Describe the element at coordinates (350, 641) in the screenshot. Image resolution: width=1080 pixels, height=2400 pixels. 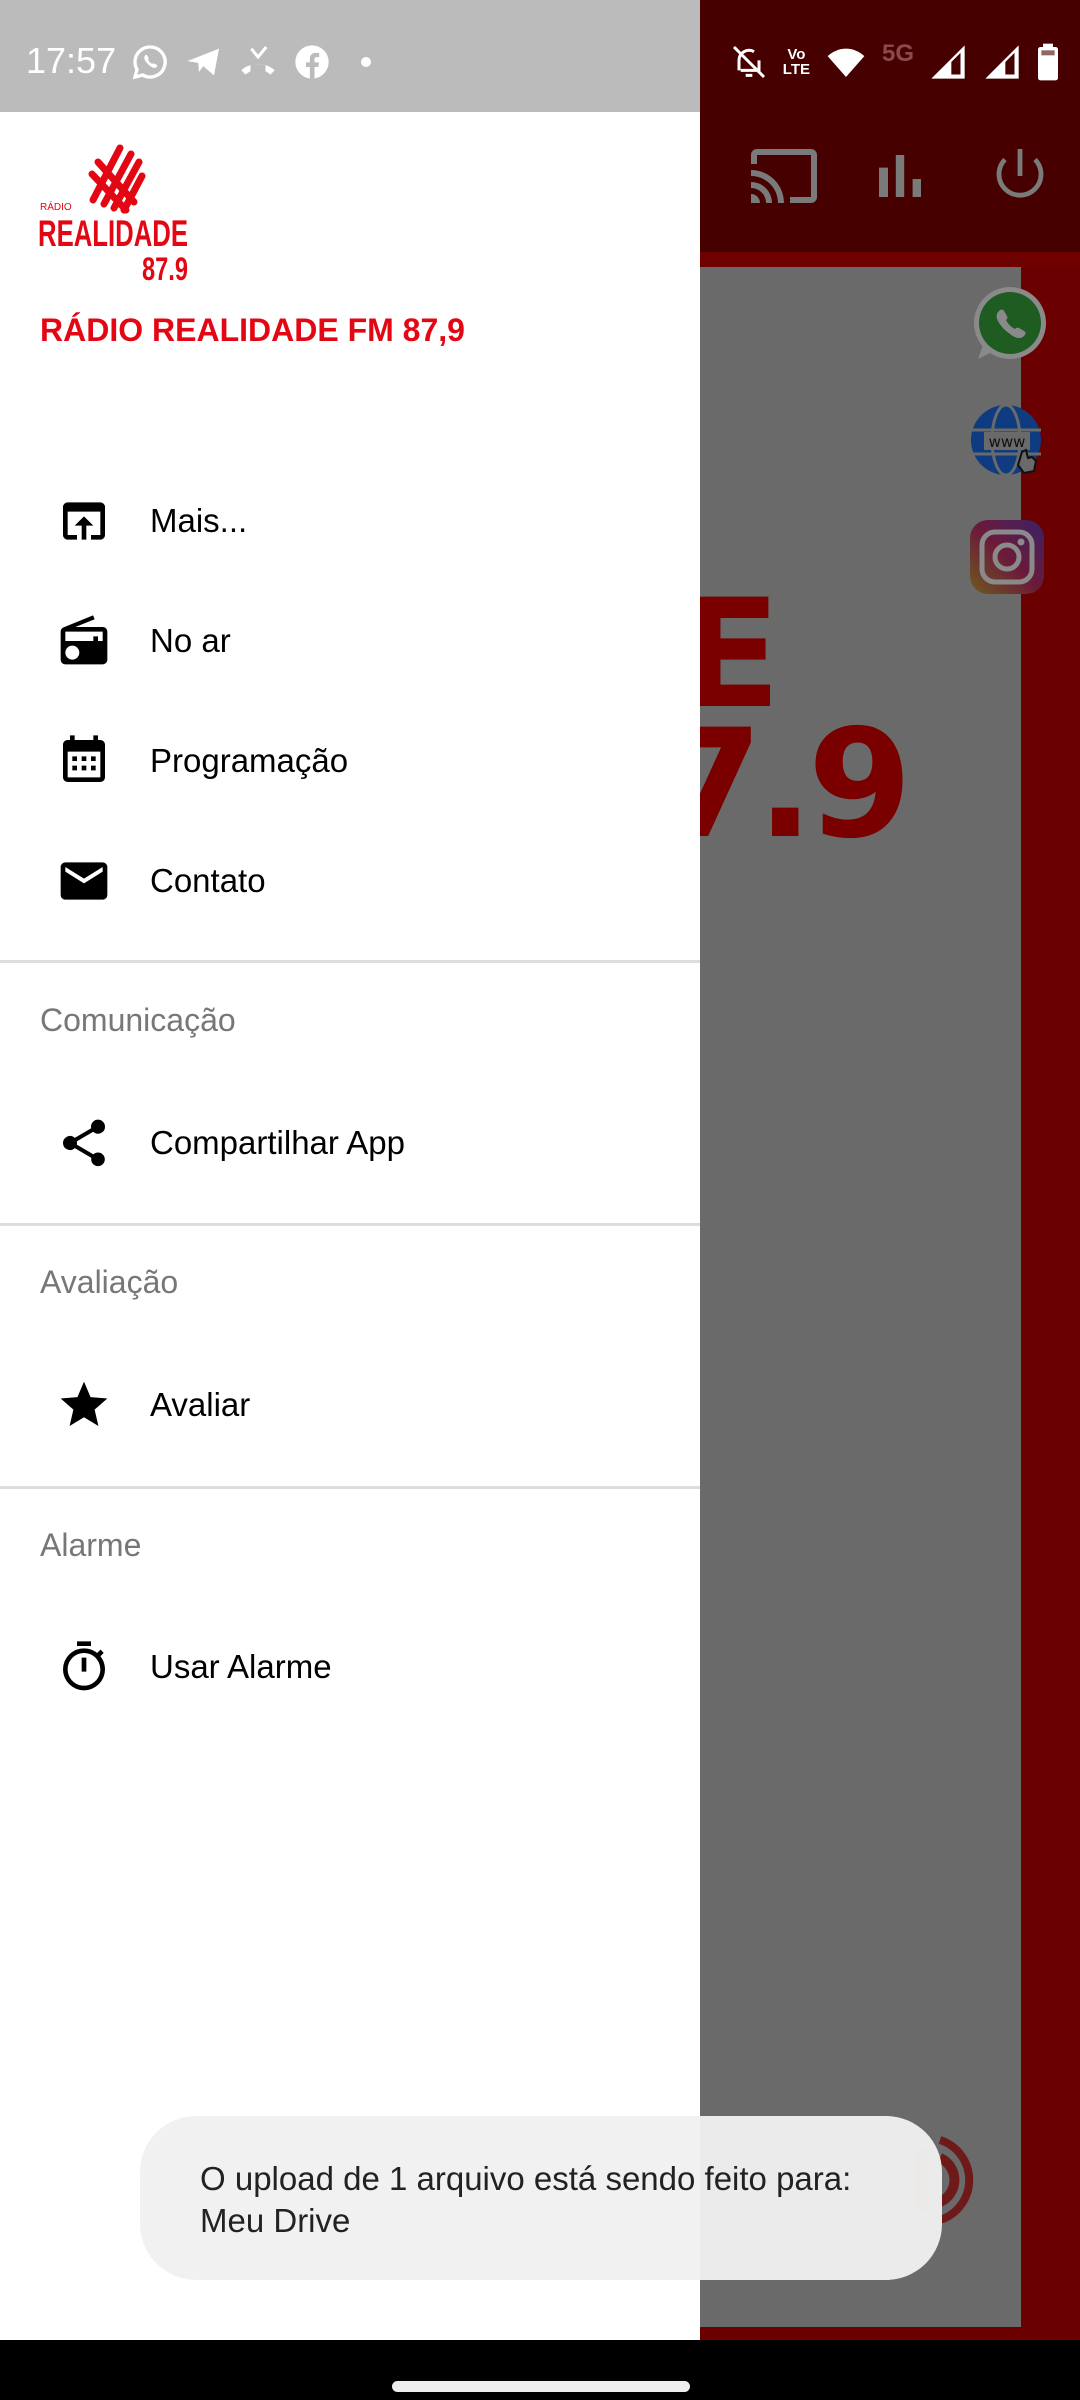
I see `drawer-item-no-ar: No ar` at that location.